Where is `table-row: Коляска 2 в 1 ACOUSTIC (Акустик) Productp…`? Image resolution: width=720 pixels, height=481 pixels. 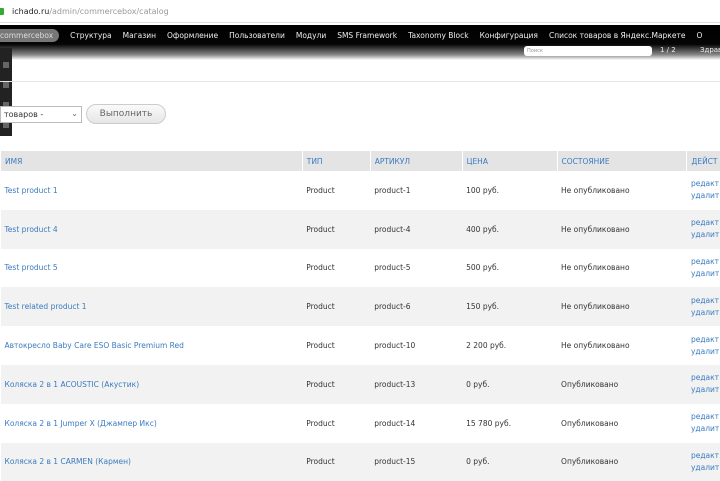 table-row: Коляска 2 в 1 ACOUSTIC (Акустик) Productp… is located at coordinates (360, 384).